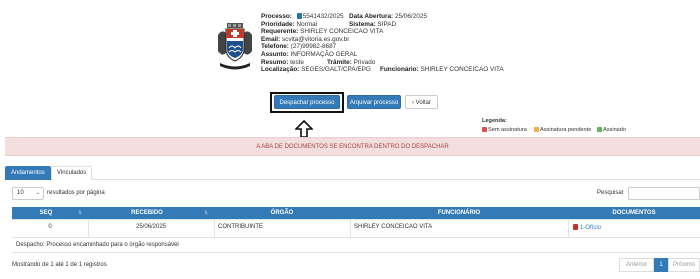 This screenshot has width=700, height=279. What do you see at coordinates (412, 103) in the screenshot?
I see `chevron-left-icon: ‹` at bounding box center [412, 103].